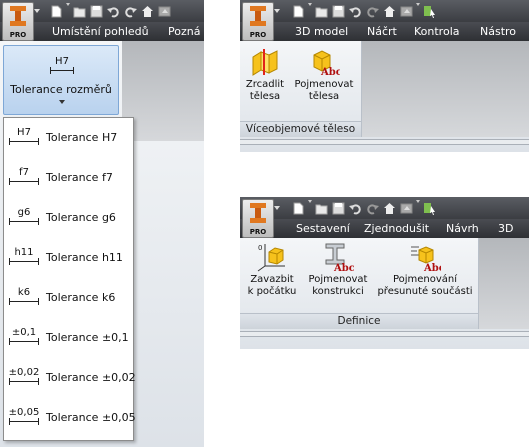  Describe the element at coordinates (384, 334) in the screenshot. I see `ribbon-bottom-edge` at that location.